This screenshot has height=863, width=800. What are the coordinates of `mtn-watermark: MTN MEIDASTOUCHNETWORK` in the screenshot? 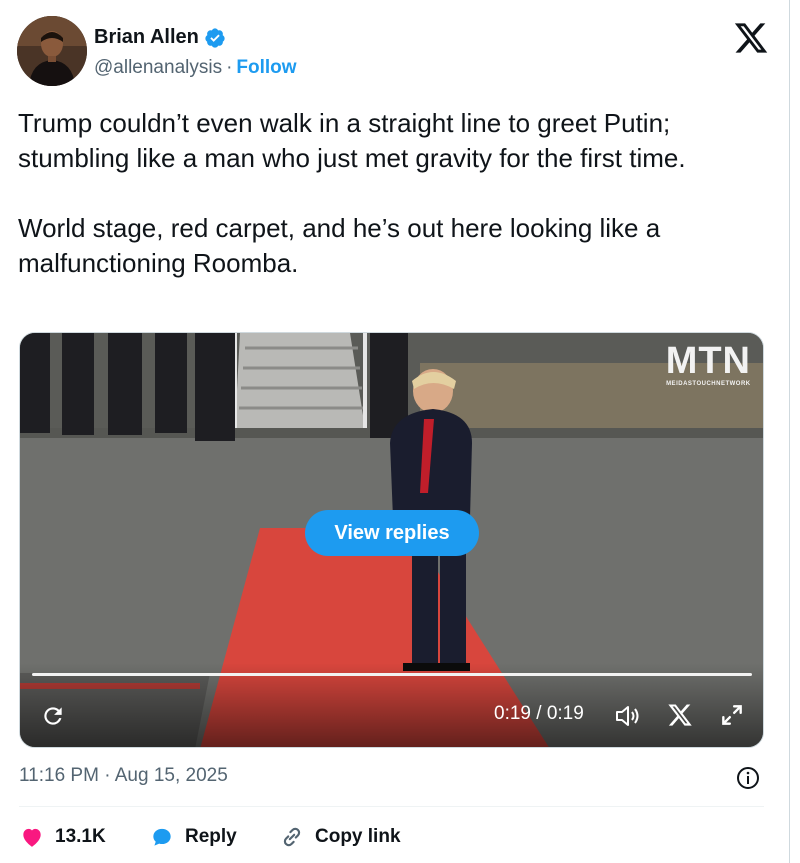 It's located at (708, 363).